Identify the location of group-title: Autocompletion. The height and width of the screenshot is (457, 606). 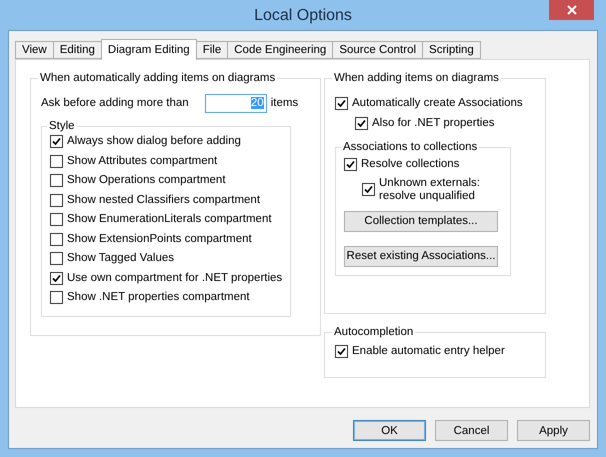
(373, 332).